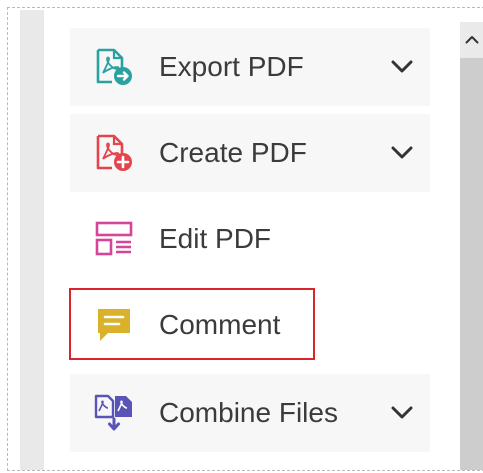  I want to click on tool-create-pdf: Create PDF, so click(250, 153).